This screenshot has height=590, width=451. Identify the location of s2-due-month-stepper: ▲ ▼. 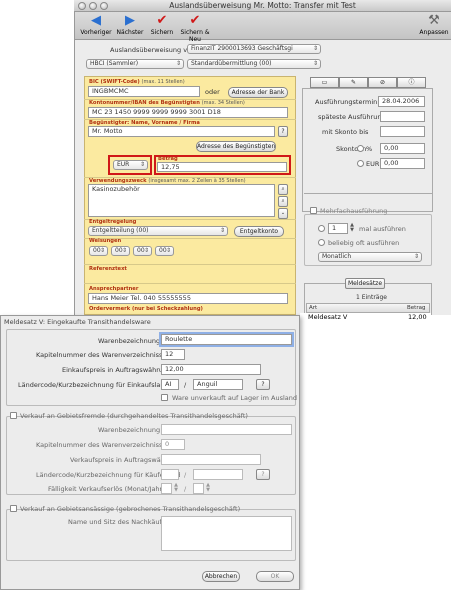
(176, 488).